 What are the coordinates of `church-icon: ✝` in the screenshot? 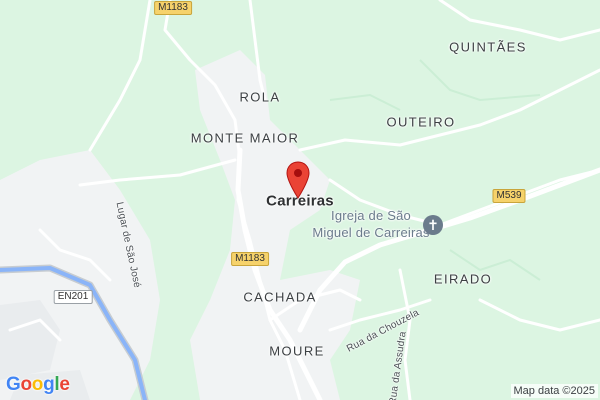 It's located at (433, 225).